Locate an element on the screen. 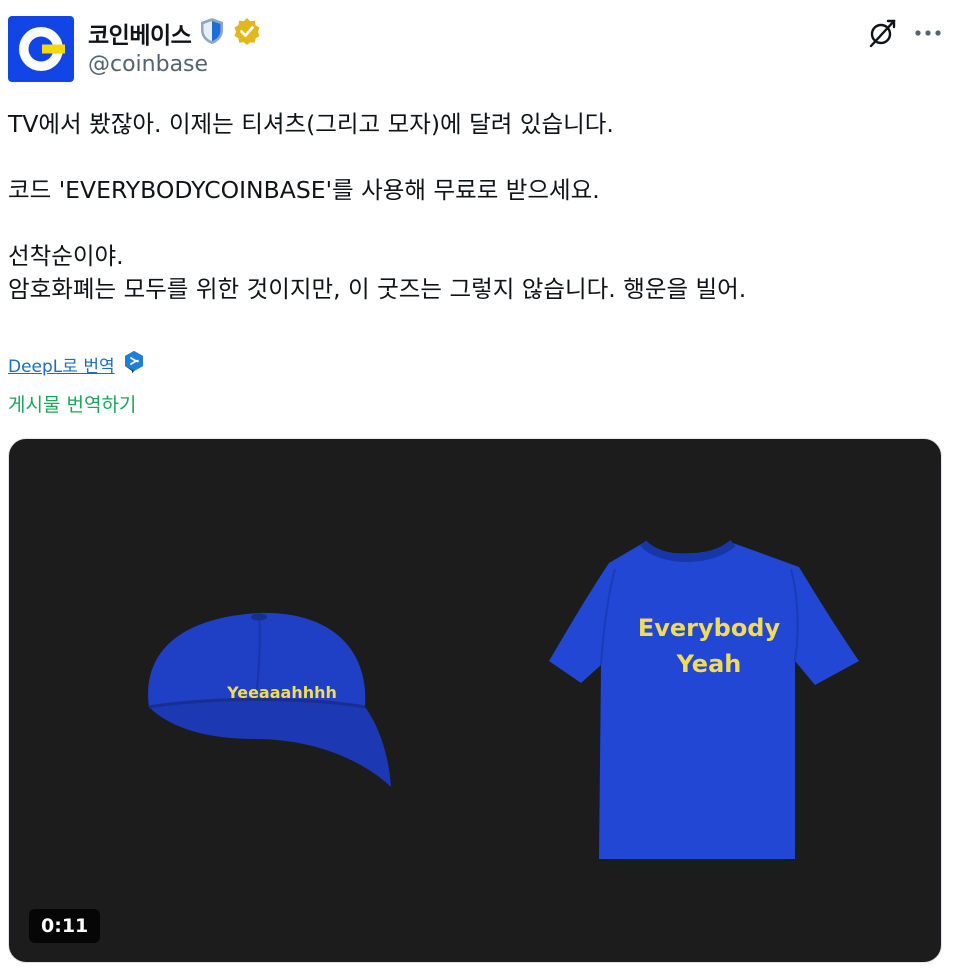 This screenshot has width=959, height=978. coinbase-logo-icon is located at coordinates (42, 49).